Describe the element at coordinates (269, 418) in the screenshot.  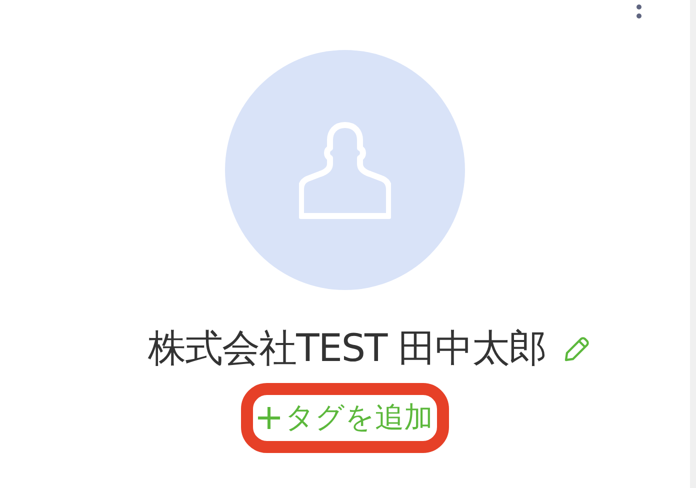
I see `plus-icon` at that location.